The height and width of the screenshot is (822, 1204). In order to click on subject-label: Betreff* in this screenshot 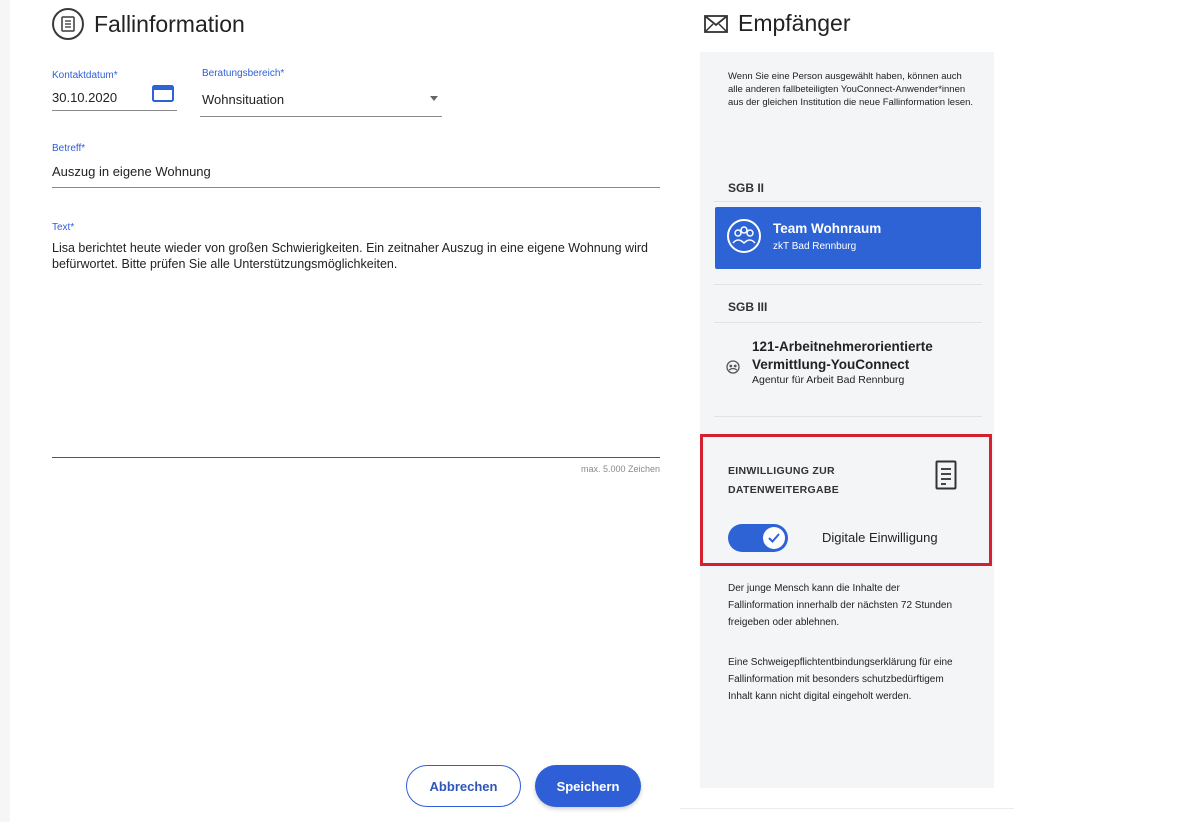, I will do `click(69, 148)`.